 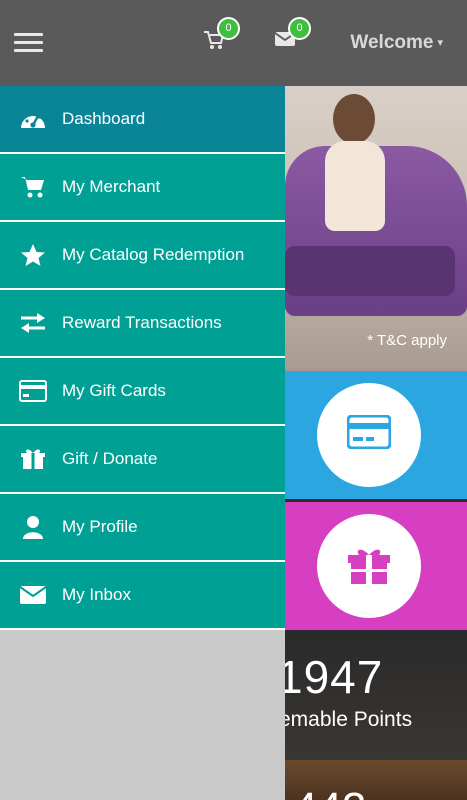 I want to click on welcome-dropdown: Welcome ▾, so click(x=396, y=43).